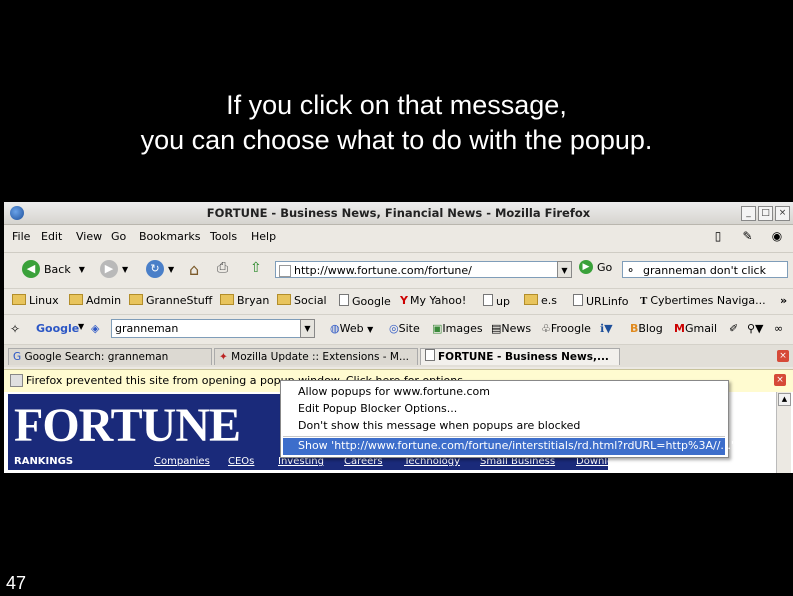 The height and width of the screenshot is (596, 793). Describe the element at coordinates (81, 326) in the screenshot. I see `google-dropdown-icon: ▼` at that location.